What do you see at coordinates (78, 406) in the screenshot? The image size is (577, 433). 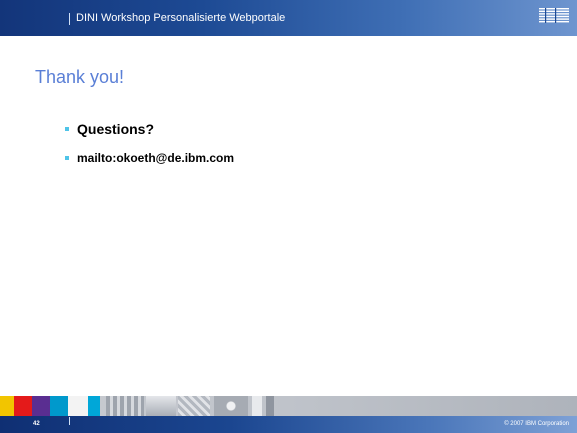 I see `footer-color-block-white` at bounding box center [78, 406].